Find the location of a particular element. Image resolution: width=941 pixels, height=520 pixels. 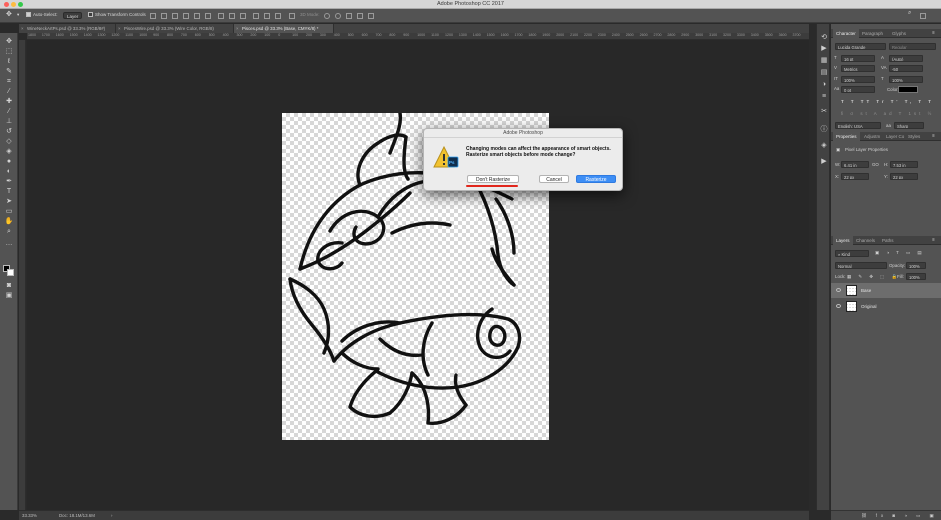

cancel-button: Cancel is located at coordinates (554, 179).